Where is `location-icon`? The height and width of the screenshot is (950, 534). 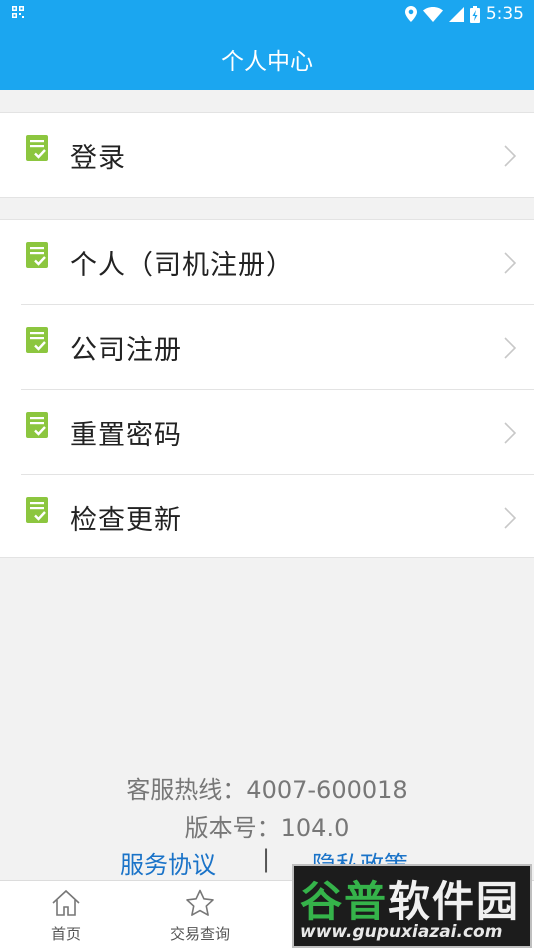 location-icon is located at coordinates (410, 14).